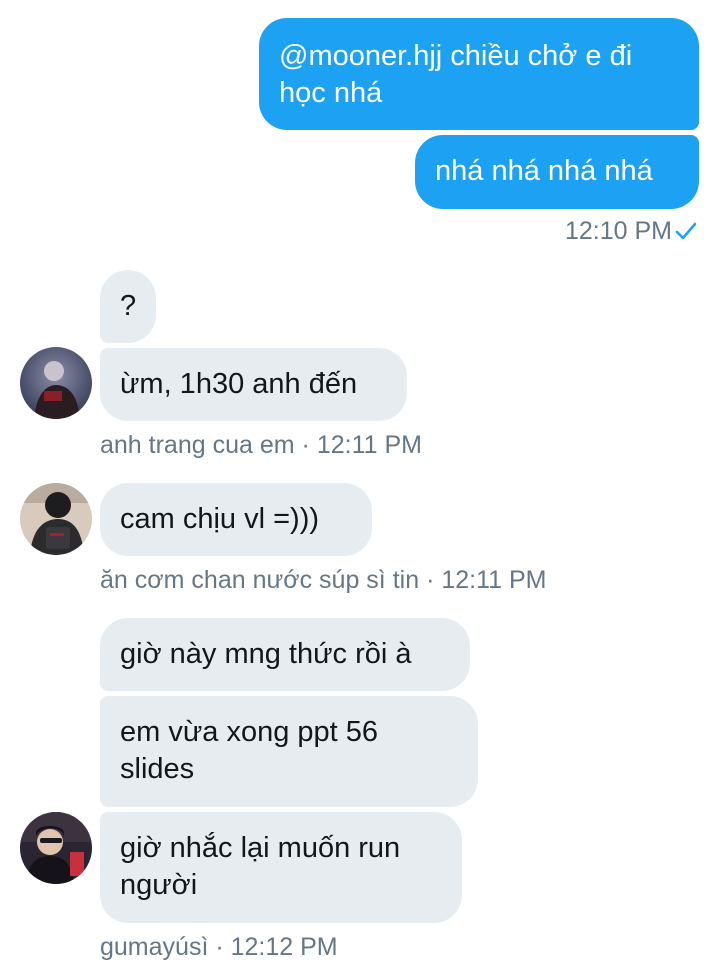 The width and height of the screenshot is (719, 973). I want to click on received-message-text: cam chịu vl =))), so click(220, 519).